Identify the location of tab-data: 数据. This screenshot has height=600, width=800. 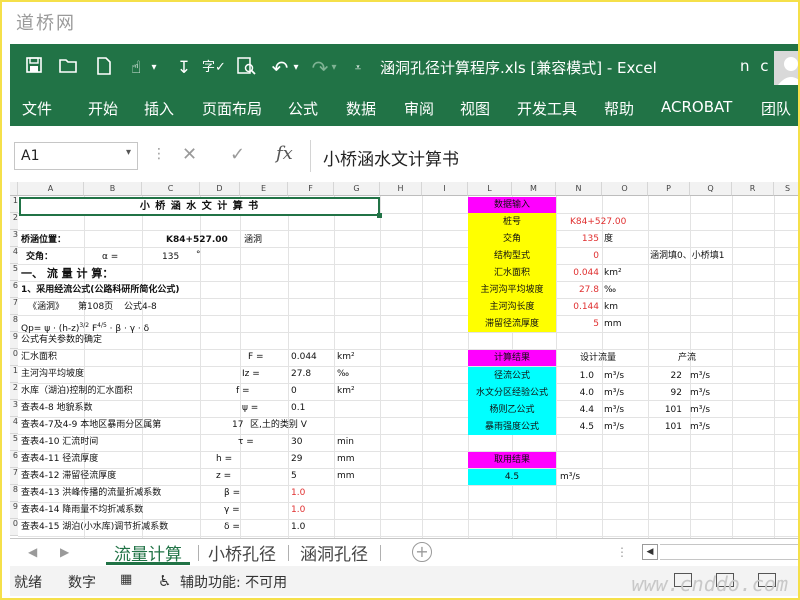
(361, 108).